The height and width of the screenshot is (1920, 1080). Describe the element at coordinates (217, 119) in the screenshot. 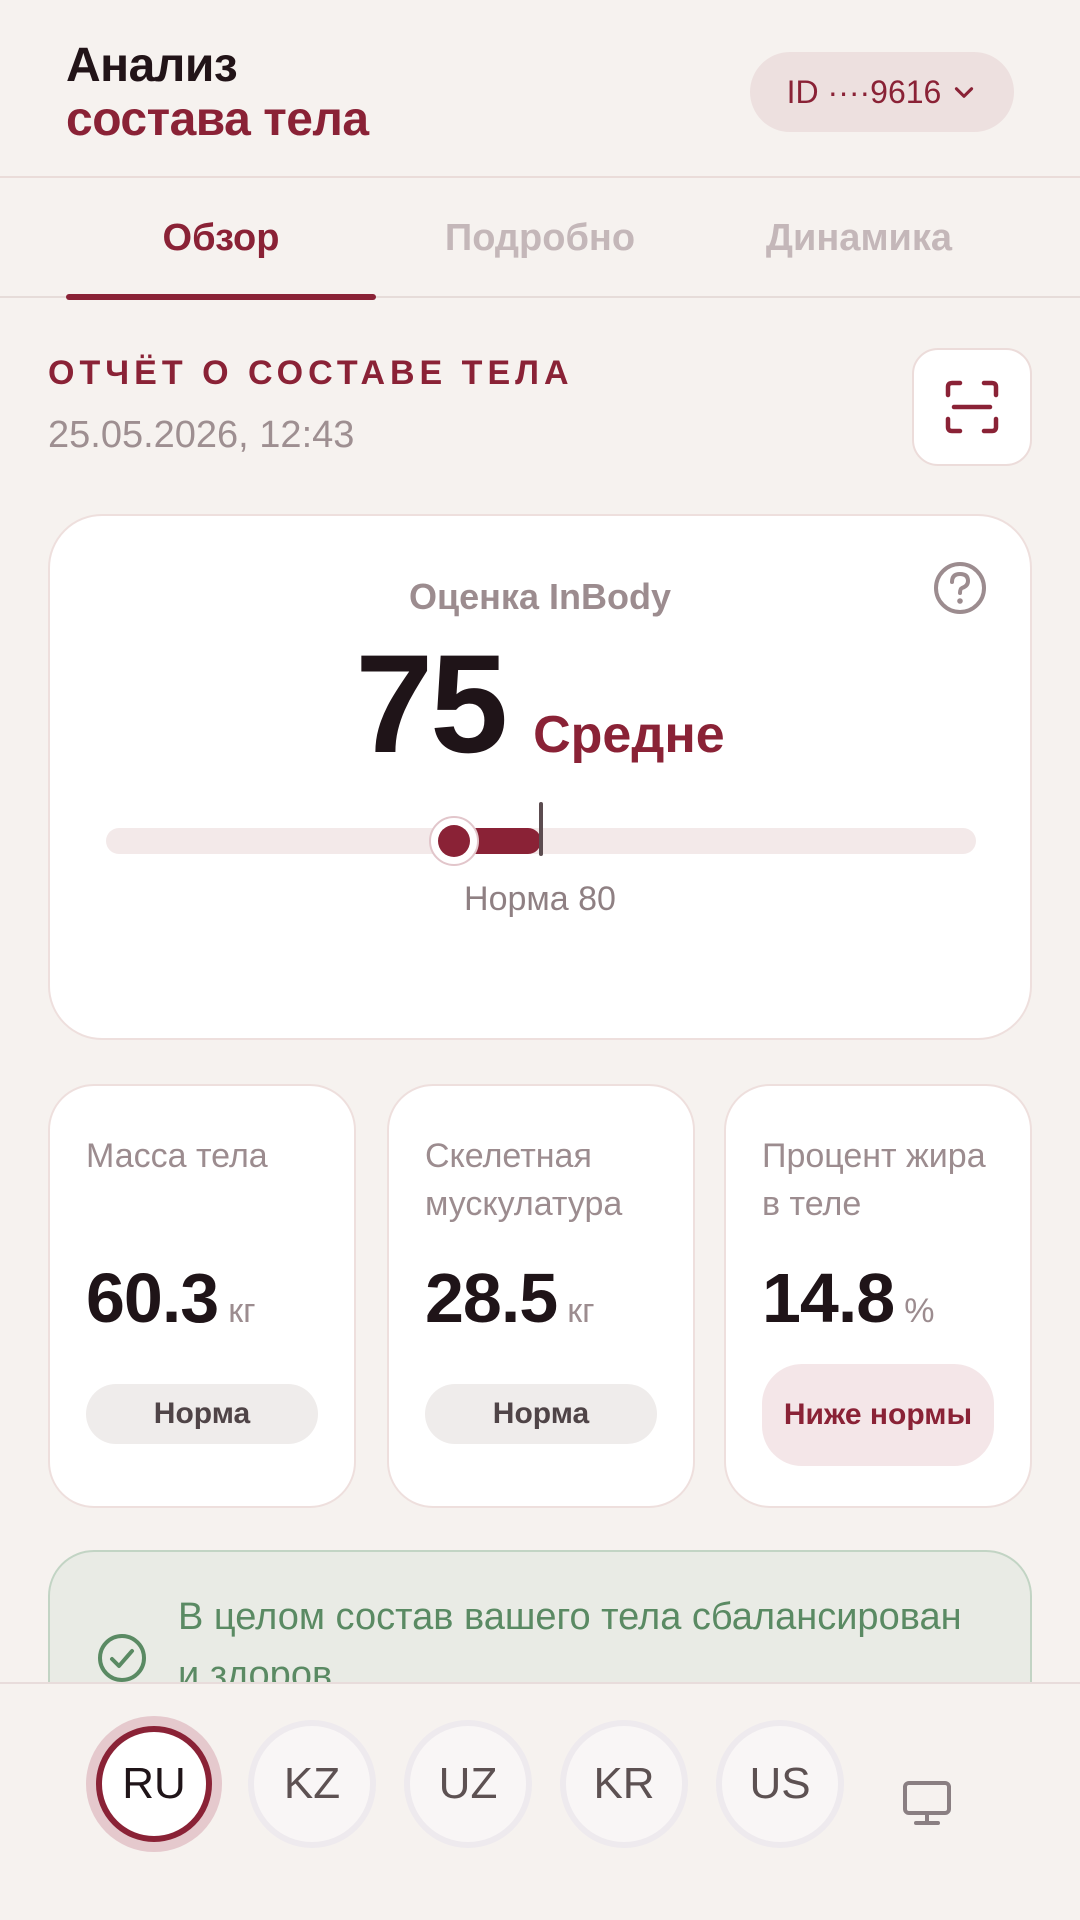

I see `page-title-line2: состава тела` at that location.